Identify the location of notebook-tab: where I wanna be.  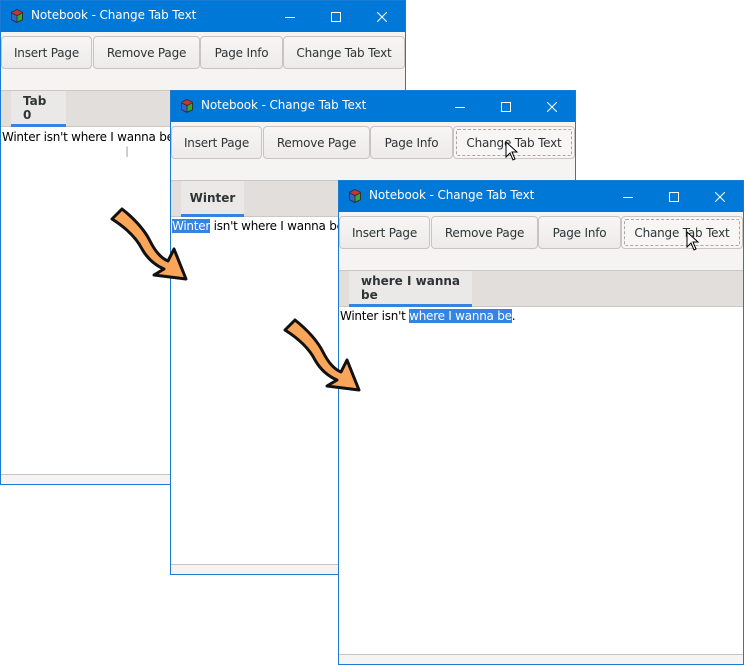
(410, 289).